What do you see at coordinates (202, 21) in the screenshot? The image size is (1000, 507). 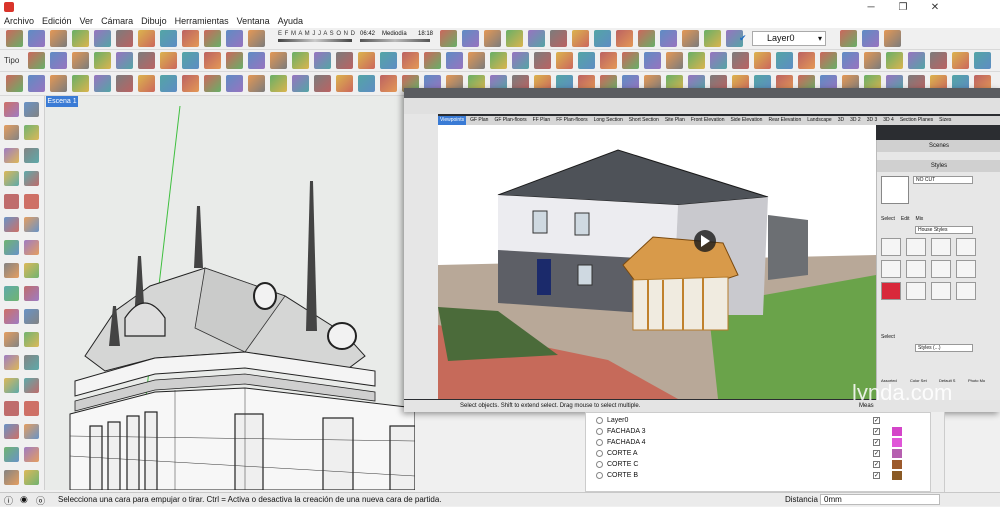 I see `menu-herramientas: Herramientas` at bounding box center [202, 21].